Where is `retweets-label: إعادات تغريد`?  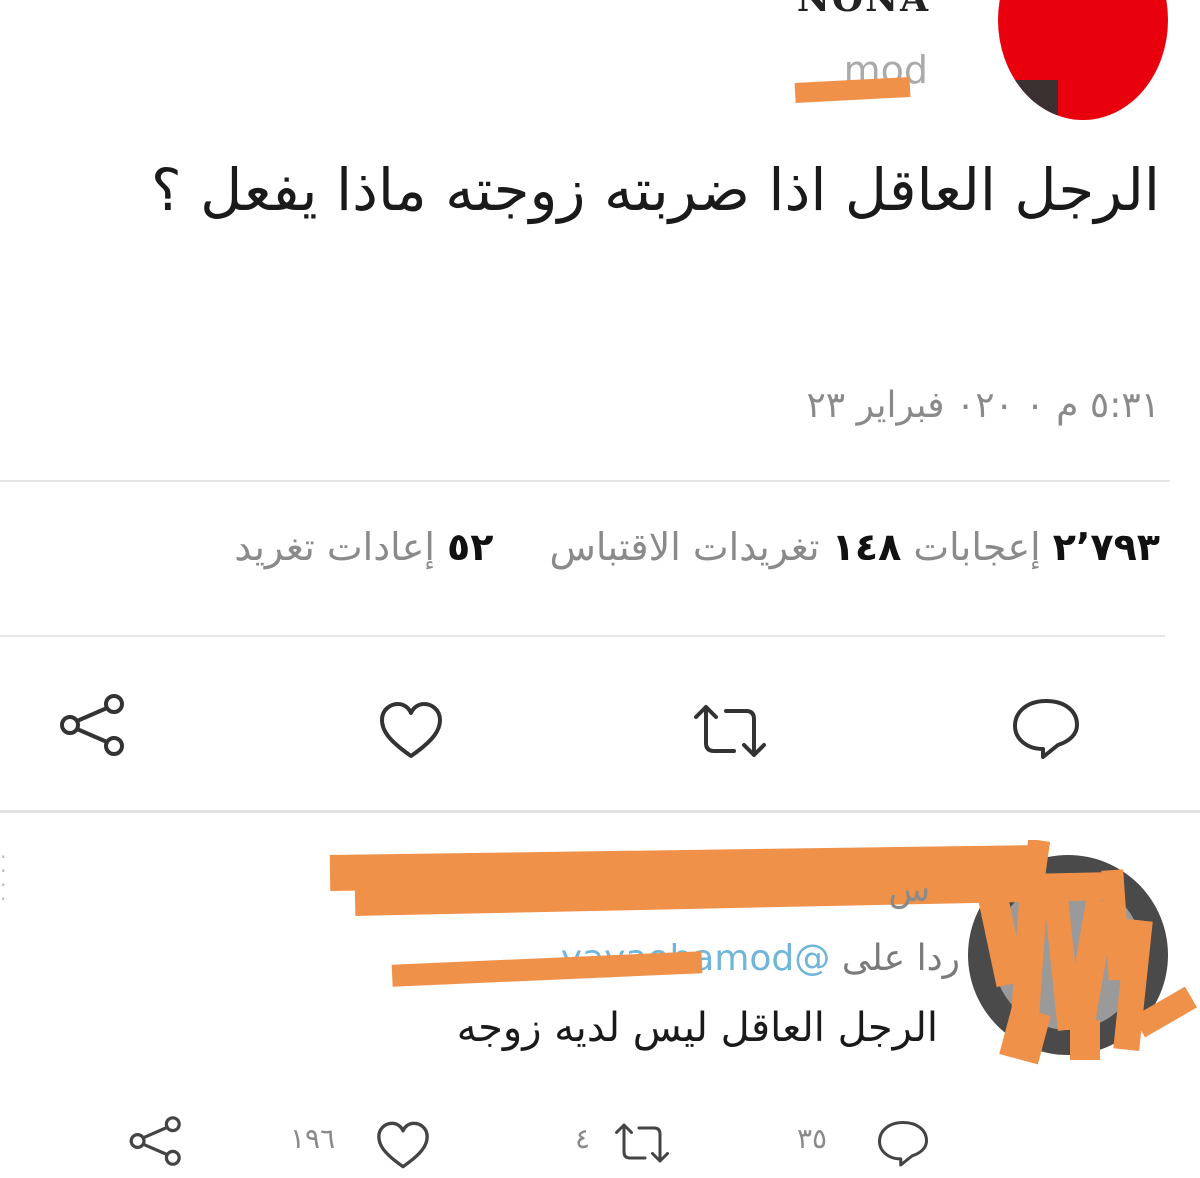
retweets-label: إعادات تغريد is located at coordinates (334, 547).